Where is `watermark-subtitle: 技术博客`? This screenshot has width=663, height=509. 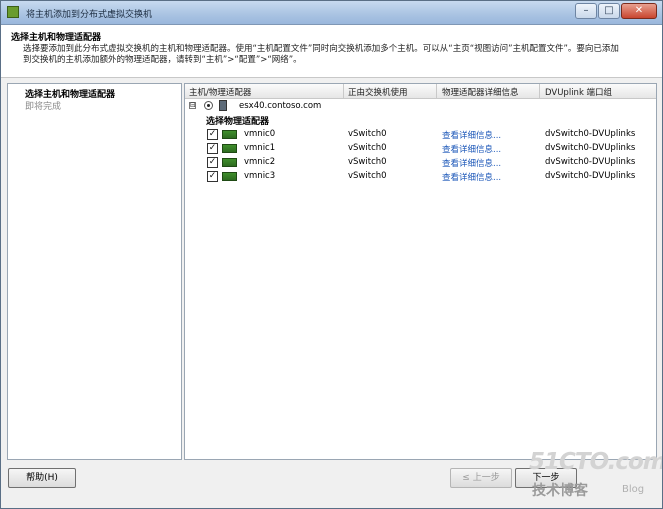 watermark-subtitle: 技术博客 is located at coordinates (560, 491).